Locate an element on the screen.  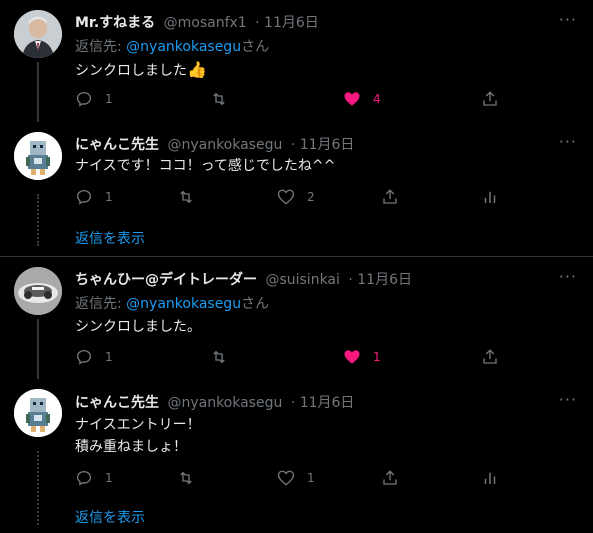
user-handle: @suisinkai is located at coordinates (302, 280).